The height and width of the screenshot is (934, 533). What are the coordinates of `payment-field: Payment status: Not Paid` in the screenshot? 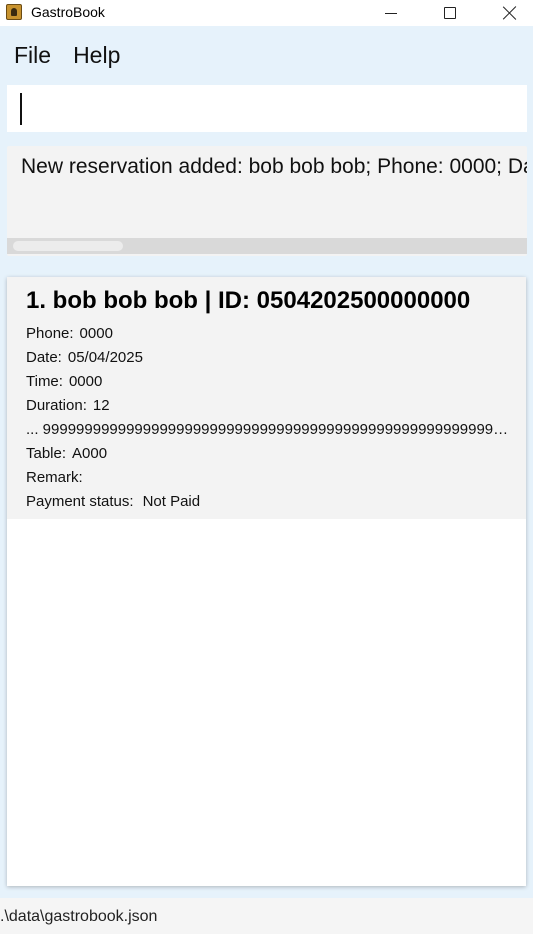 It's located at (113, 501).